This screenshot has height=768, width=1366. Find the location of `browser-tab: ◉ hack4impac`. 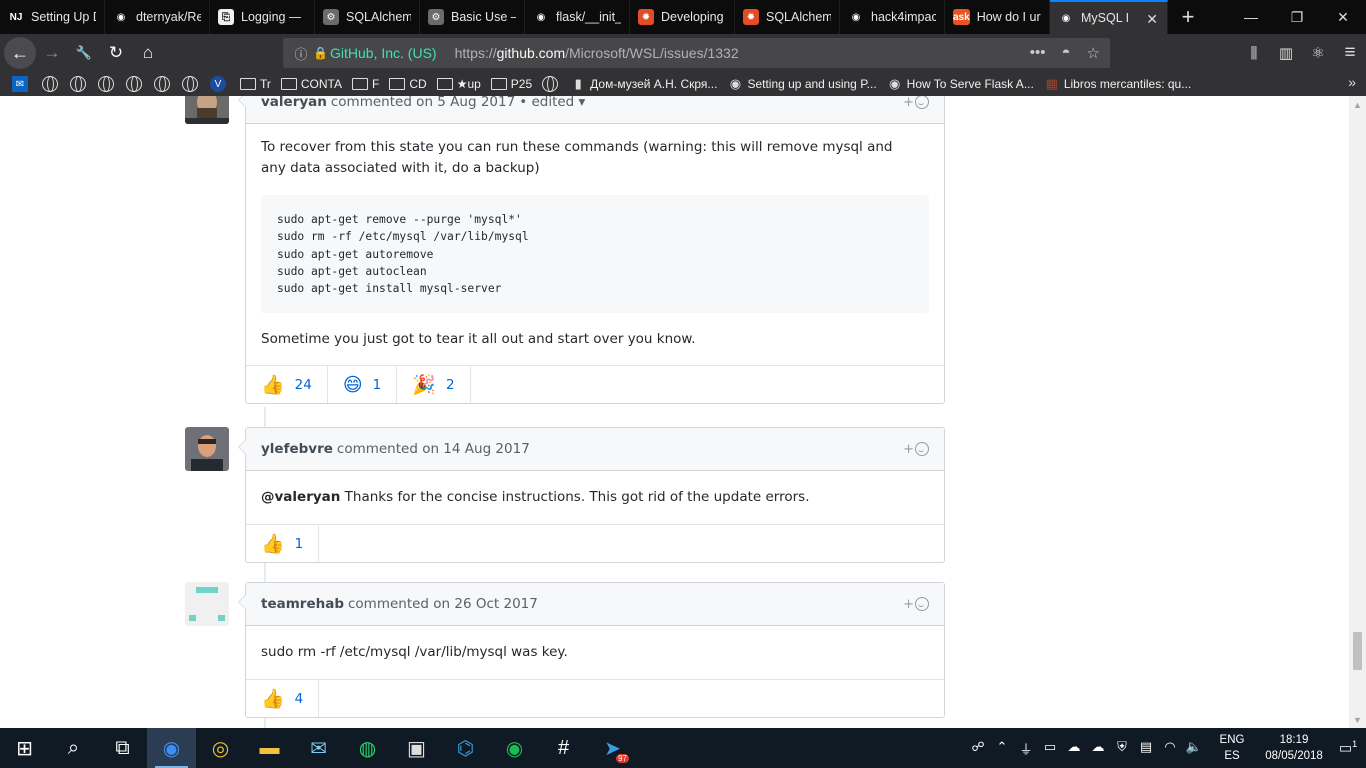

browser-tab: ◉ hack4impac is located at coordinates (892, 17).